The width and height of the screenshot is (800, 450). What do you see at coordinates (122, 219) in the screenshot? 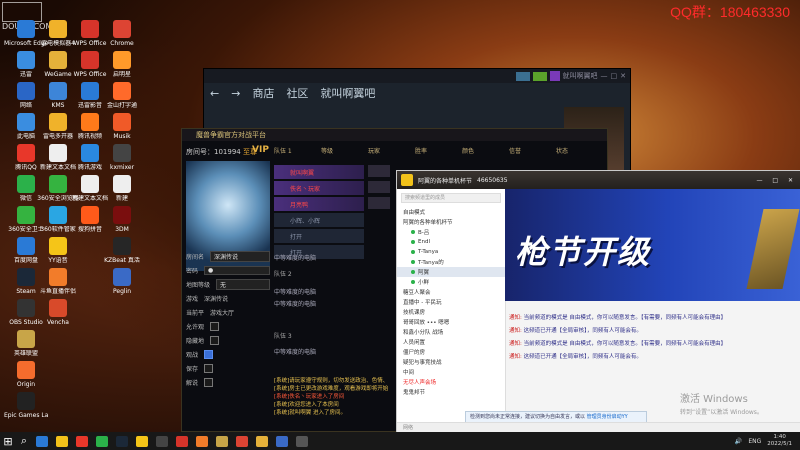
I see `desktop-icon: 3DM` at bounding box center [122, 219].